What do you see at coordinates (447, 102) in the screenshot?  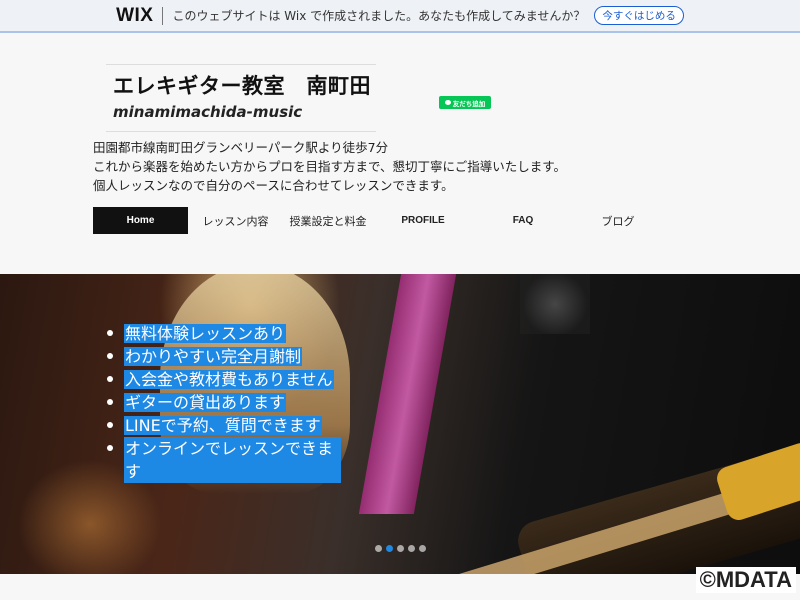 I see `line-icon` at bounding box center [447, 102].